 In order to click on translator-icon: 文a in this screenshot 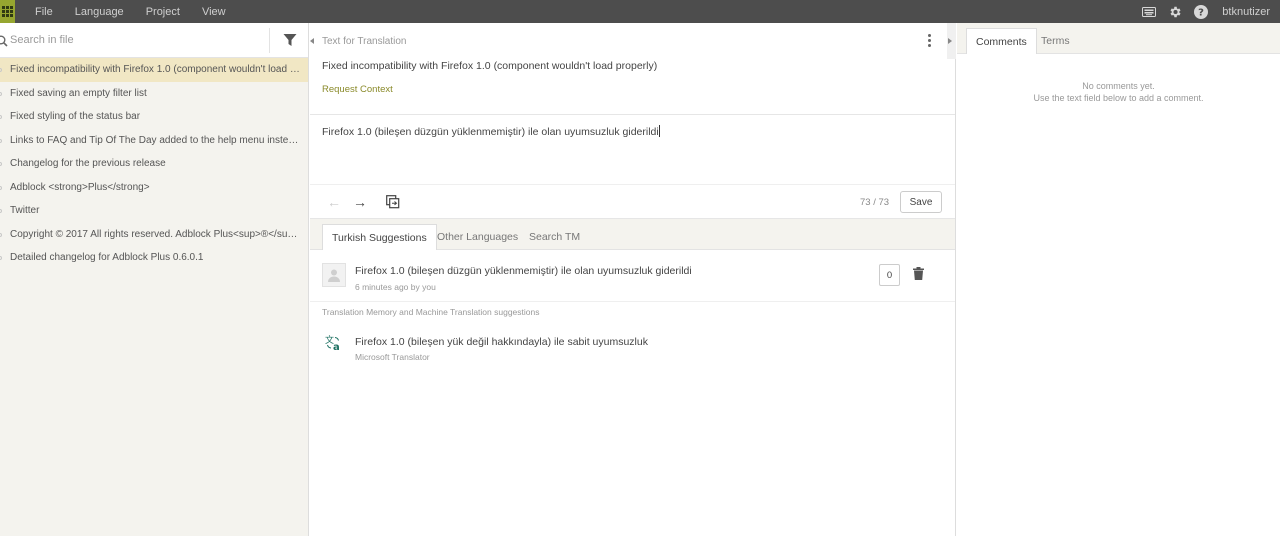, I will do `click(333, 345)`.